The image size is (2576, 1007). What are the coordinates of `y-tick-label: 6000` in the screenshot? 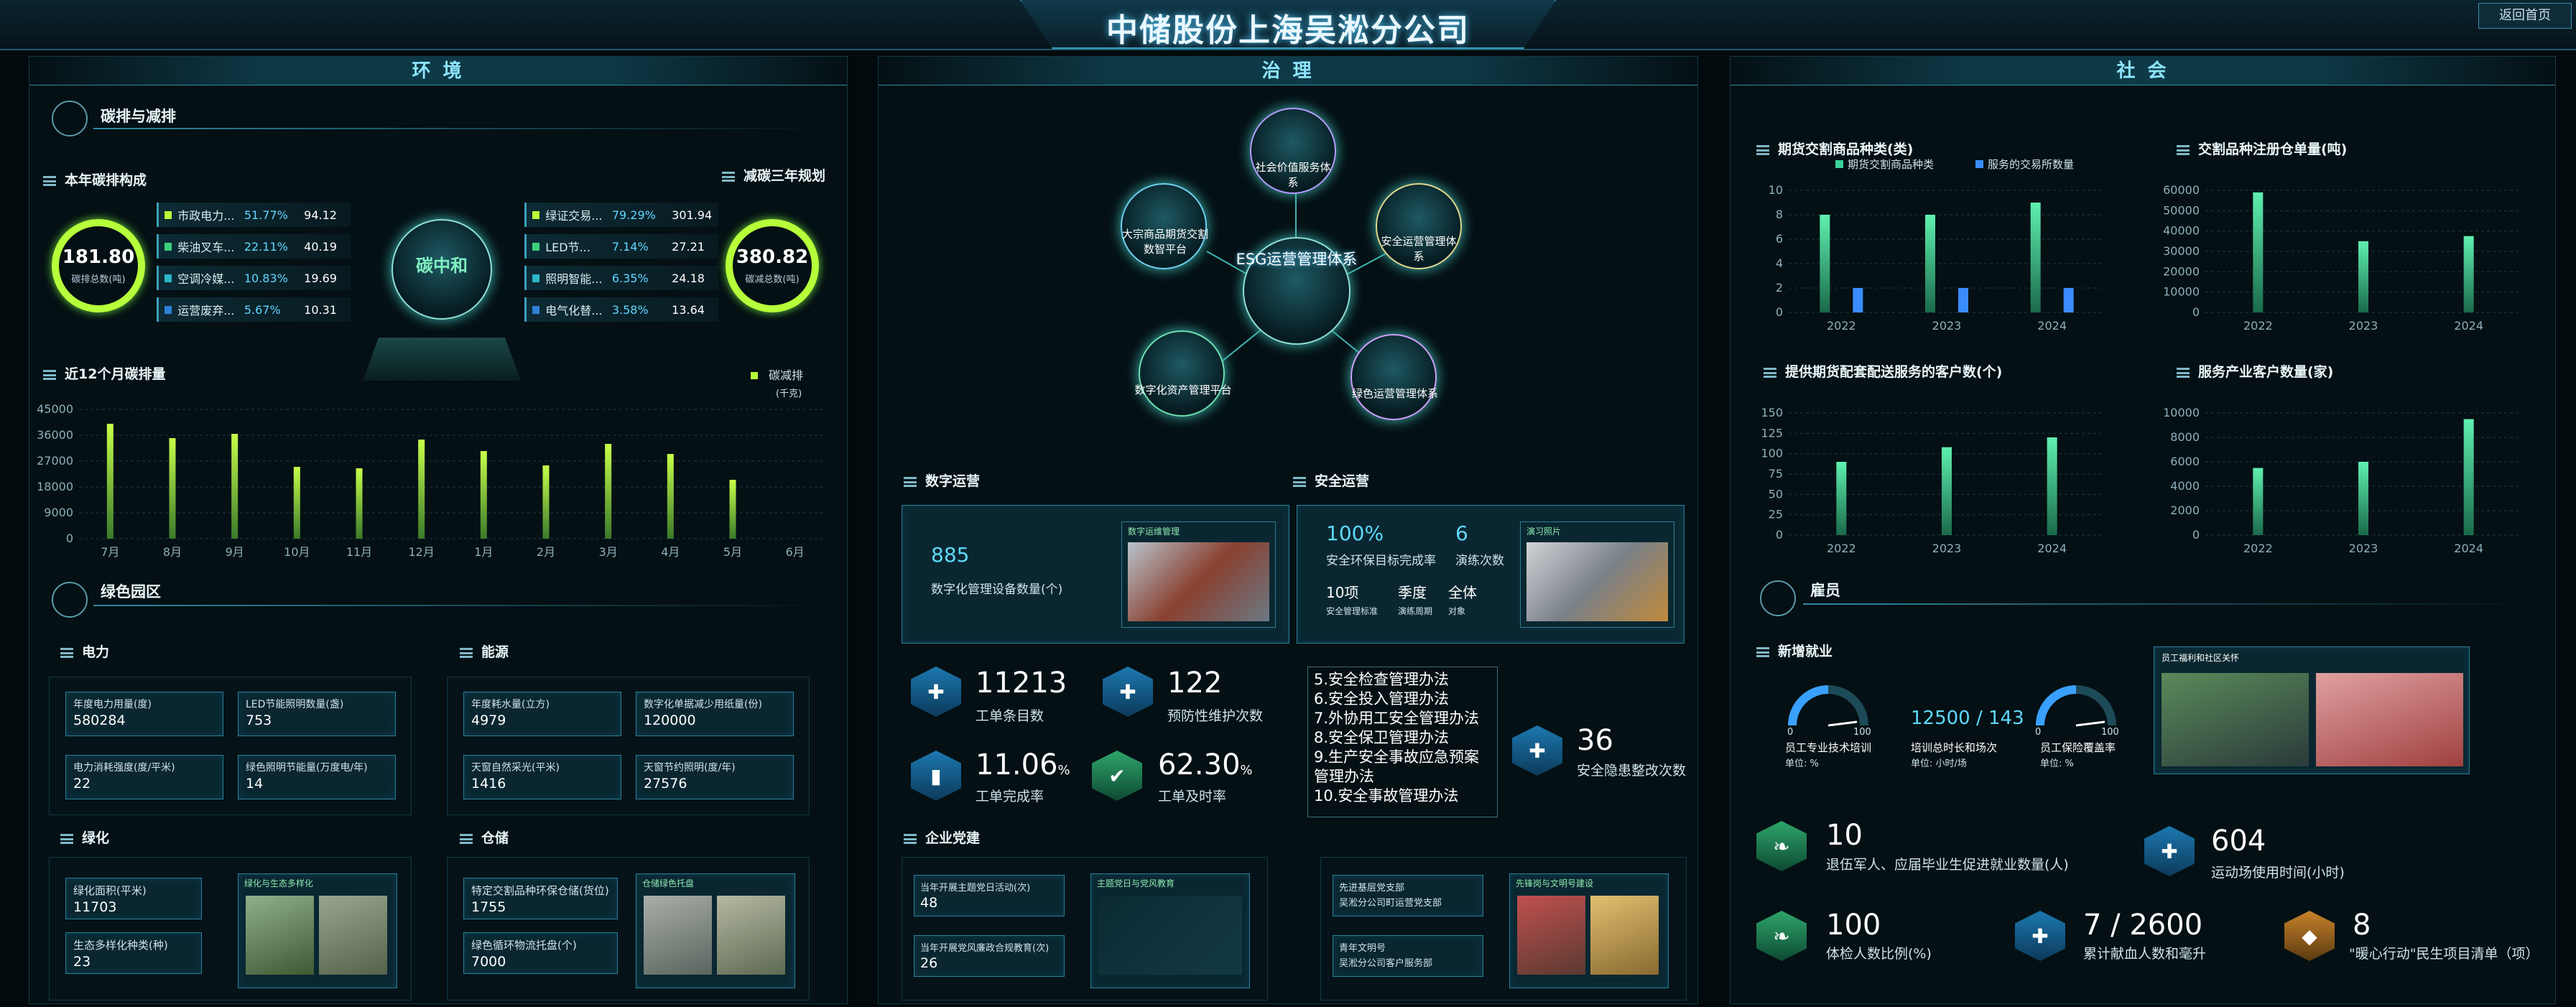 It's located at (2185, 461).